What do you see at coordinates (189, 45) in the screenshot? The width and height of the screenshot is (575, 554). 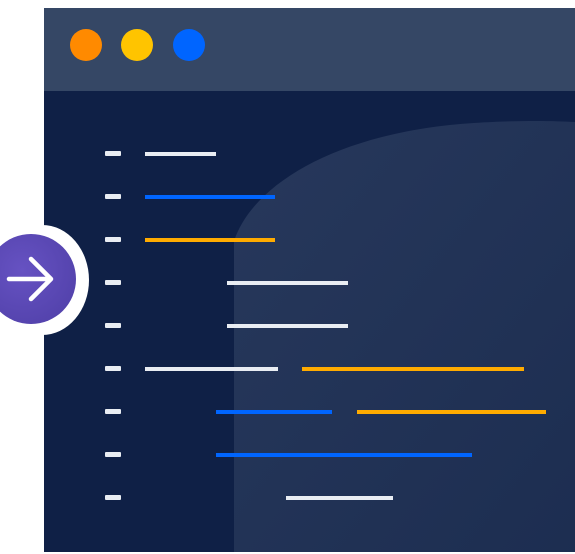 I see `blue-traffic-light` at bounding box center [189, 45].